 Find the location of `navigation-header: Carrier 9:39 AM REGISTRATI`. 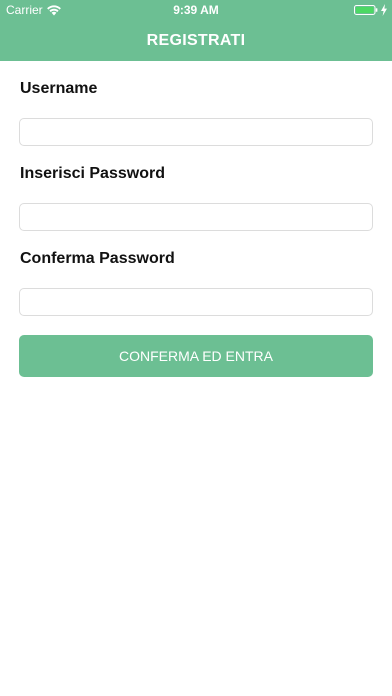

navigation-header: Carrier 9:39 AM REGISTRATI is located at coordinates (196, 30).